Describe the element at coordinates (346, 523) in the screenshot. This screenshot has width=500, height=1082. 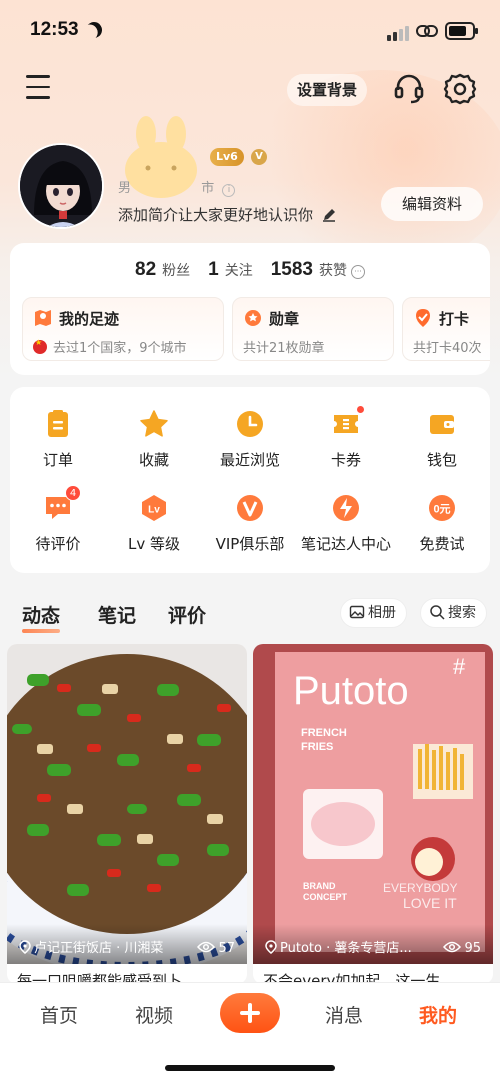
I see `note-master-center-button: 笔记达人中心` at that location.